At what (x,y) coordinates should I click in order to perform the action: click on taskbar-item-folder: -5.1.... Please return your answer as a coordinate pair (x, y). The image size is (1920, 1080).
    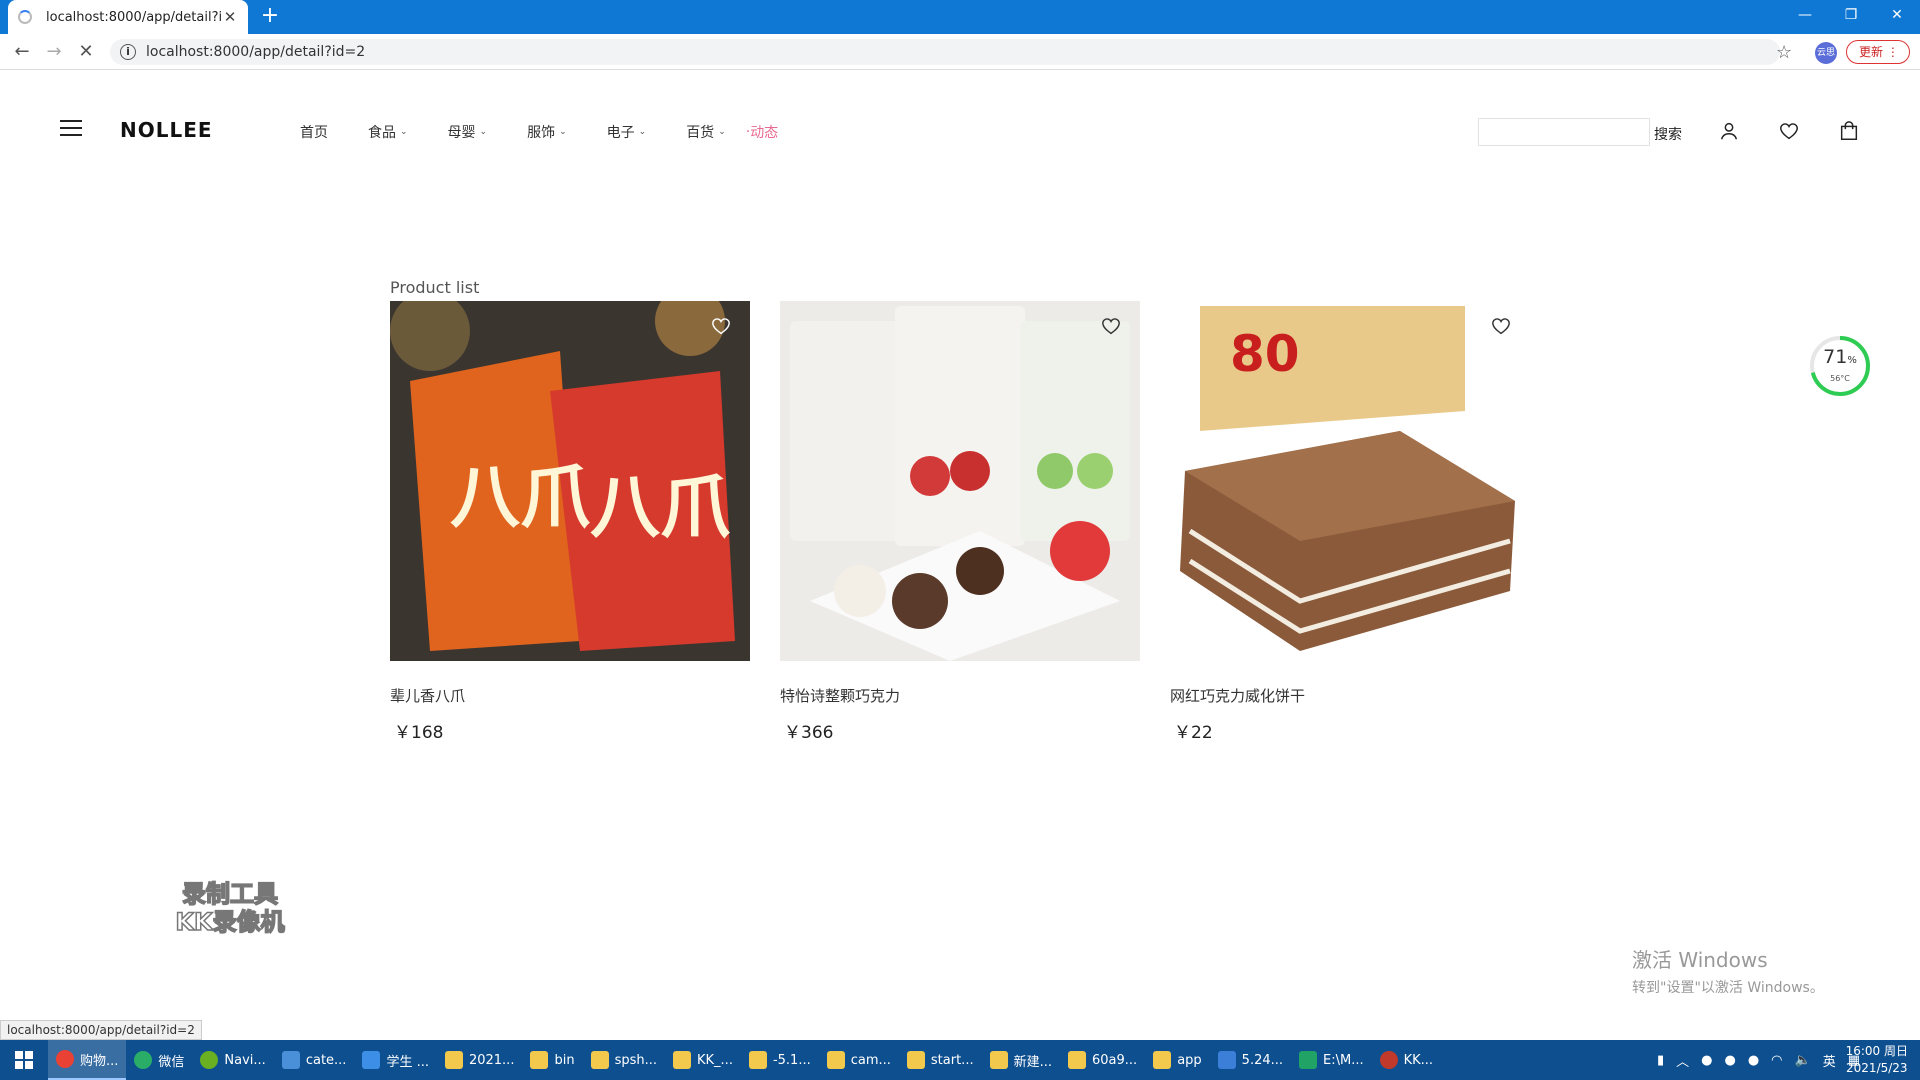
    Looking at the image, I should click on (780, 1060).